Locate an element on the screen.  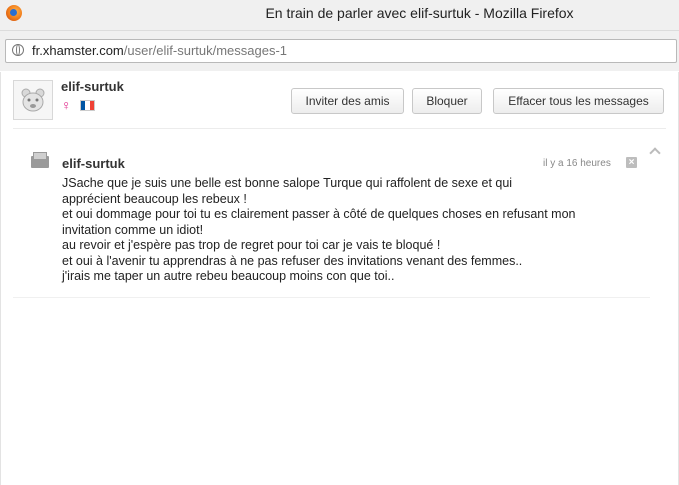
female-icon: ♀ is located at coordinates (66, 105).